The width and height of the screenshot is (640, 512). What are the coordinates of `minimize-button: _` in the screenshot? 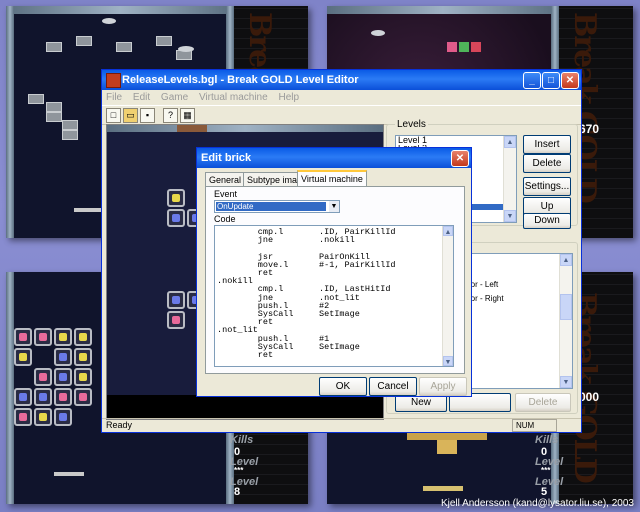 It's located at (532, 80).